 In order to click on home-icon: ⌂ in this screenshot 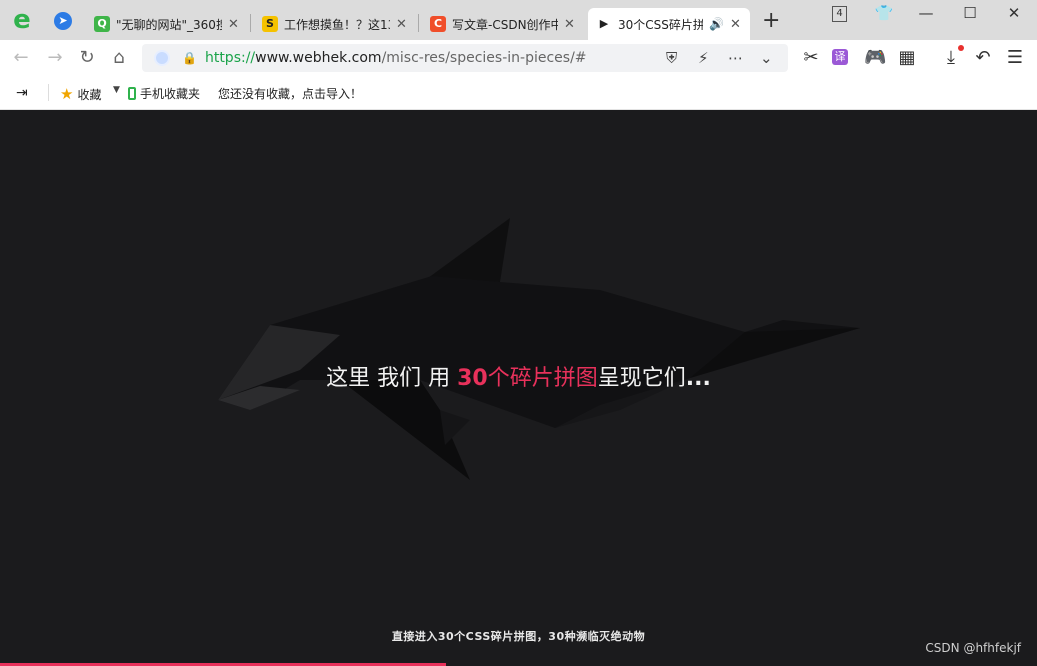, I will do `click(119, 57)`.